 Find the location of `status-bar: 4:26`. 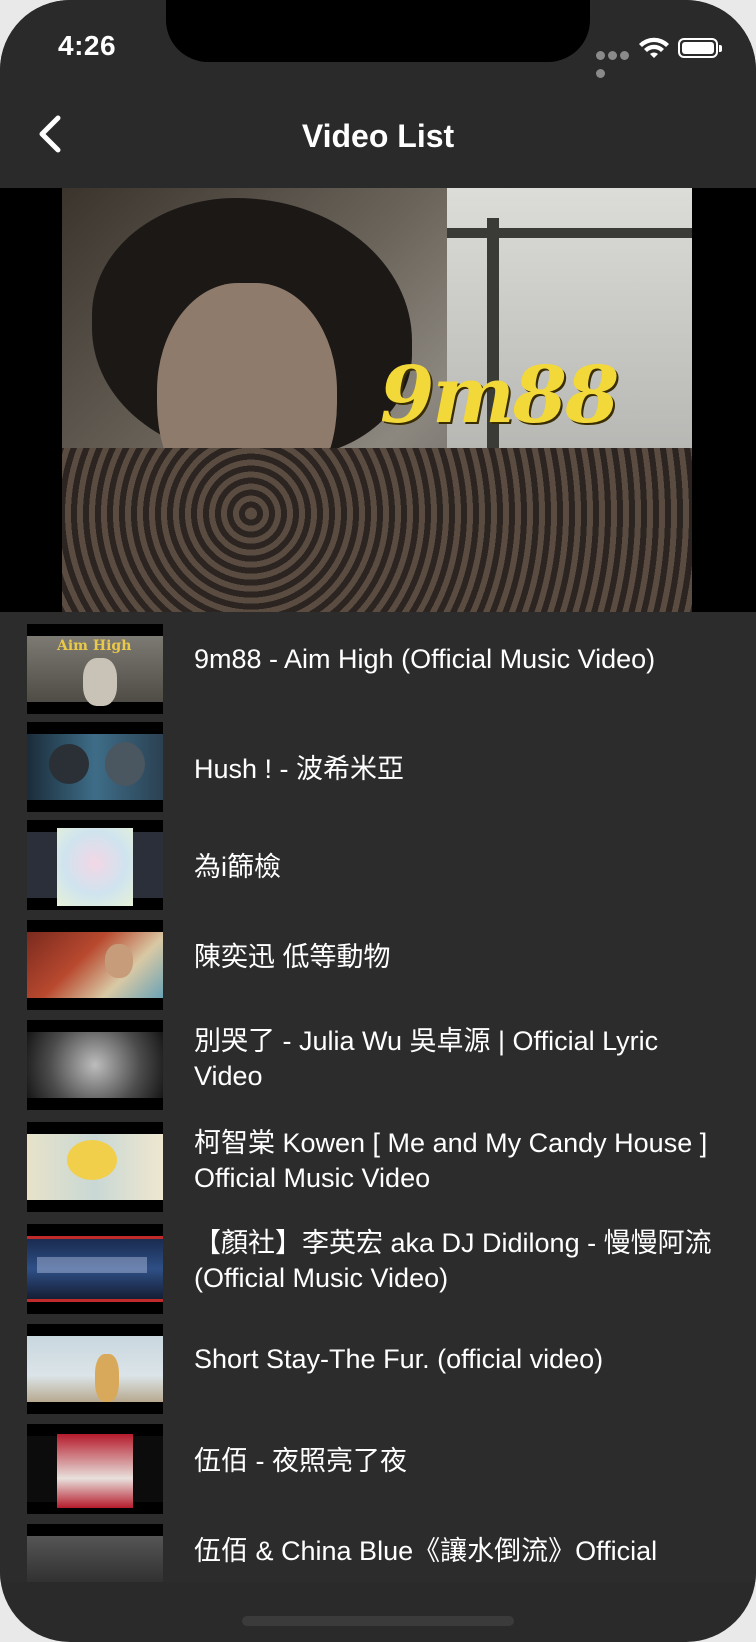

status-bar: 4:26 is located at coordinates (378, 45).